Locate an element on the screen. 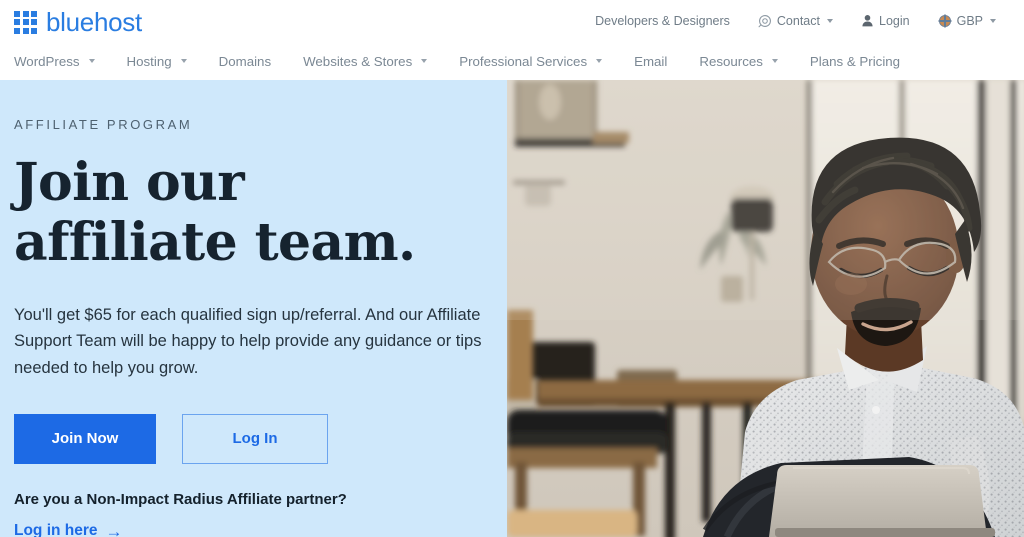 The width and height of the screenshot is (1024, 537). arrow-right-icon: → is located at coordinates (114, 529).